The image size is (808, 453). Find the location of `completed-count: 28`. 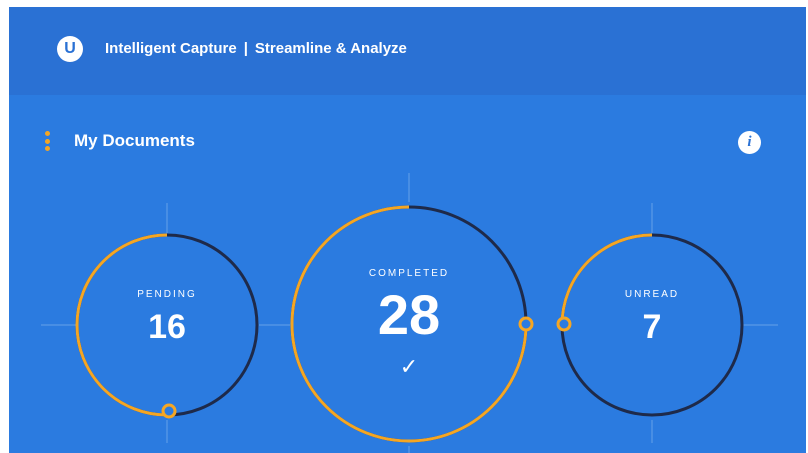

completed-count: 28 is located at coordinates (409, 314).